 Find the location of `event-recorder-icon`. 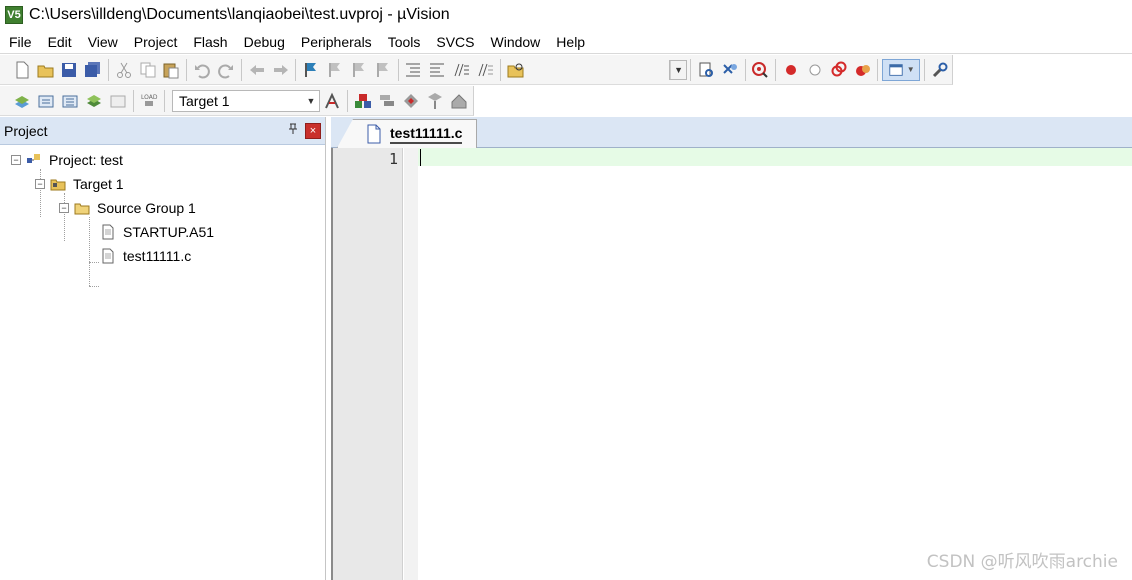

event-recorder-icon is located at coordinates (459, 101).